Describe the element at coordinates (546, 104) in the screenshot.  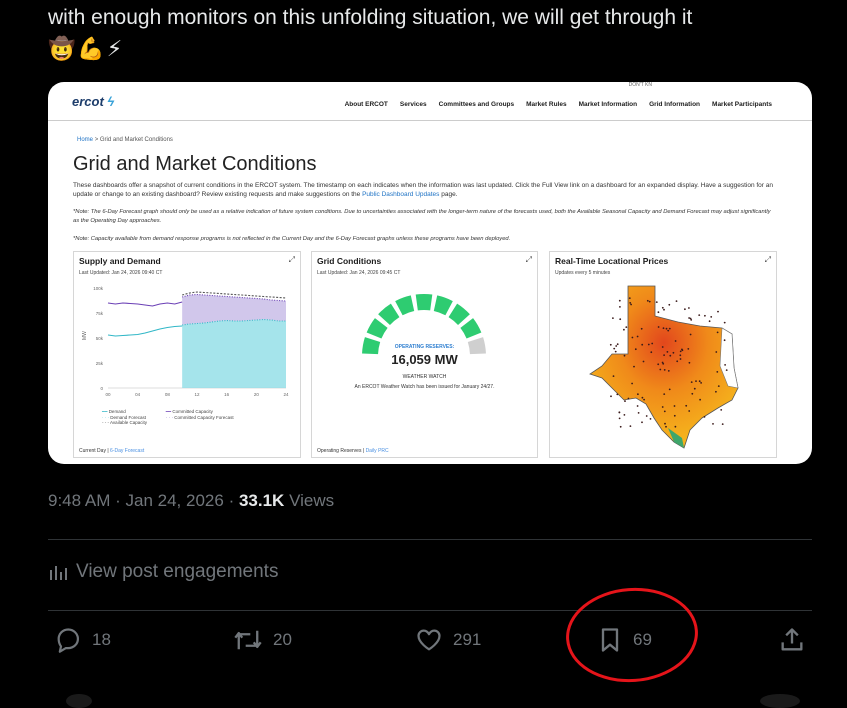
I see `nav-link: Market Rules` at that location.